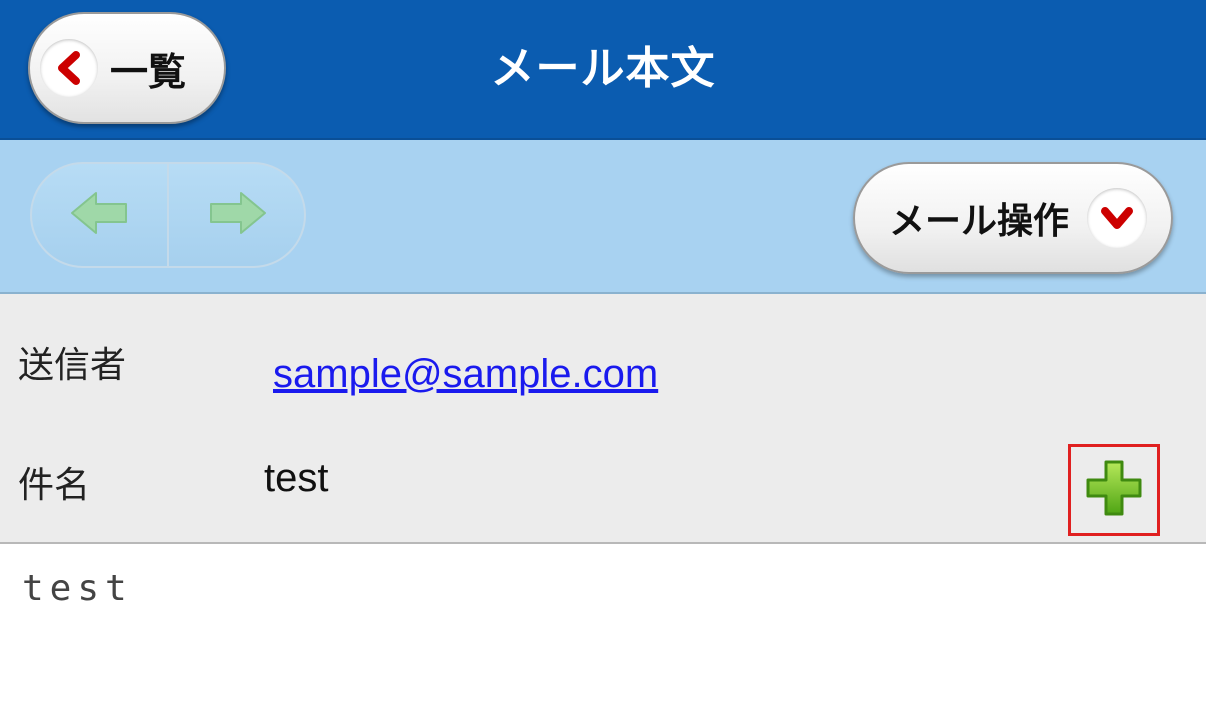 This screenshot has width=1206, height=722. I want to click on plus-icon, so click(1114, 490).